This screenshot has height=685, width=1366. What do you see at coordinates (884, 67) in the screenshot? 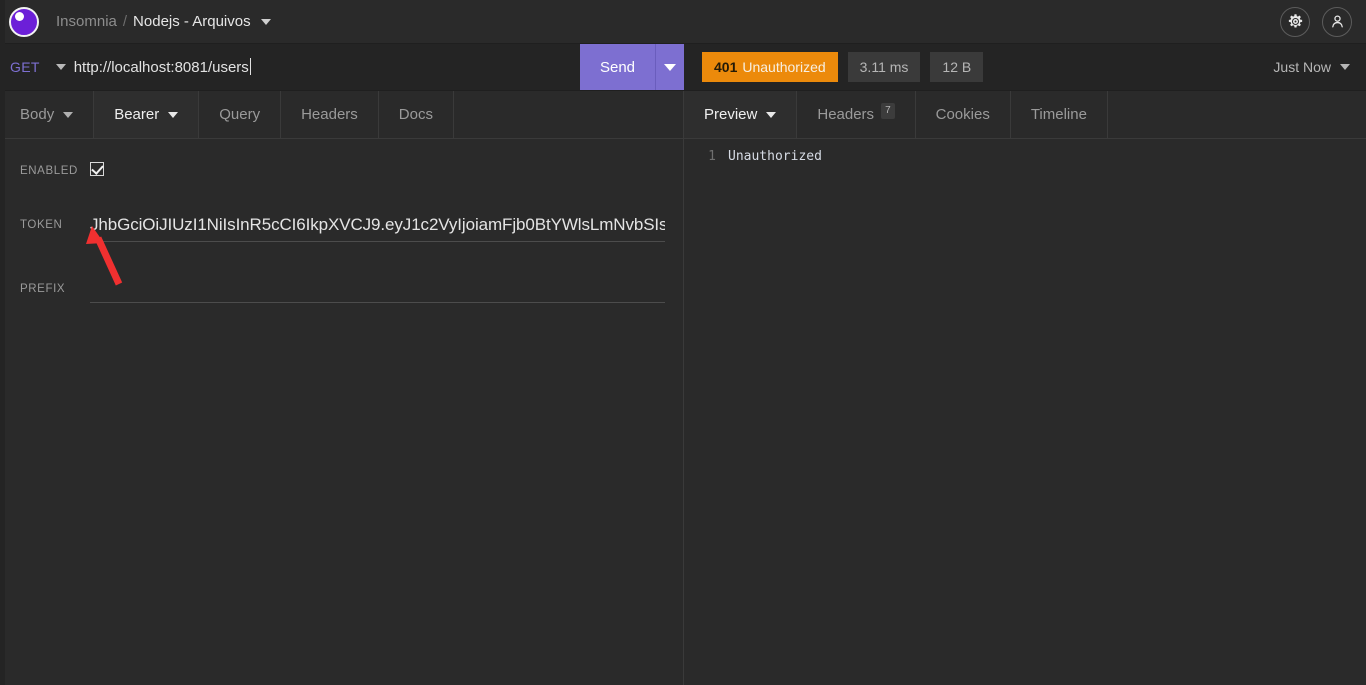
I see `response-time-badge: 3.11 ms` at bounding box center [884, 67].